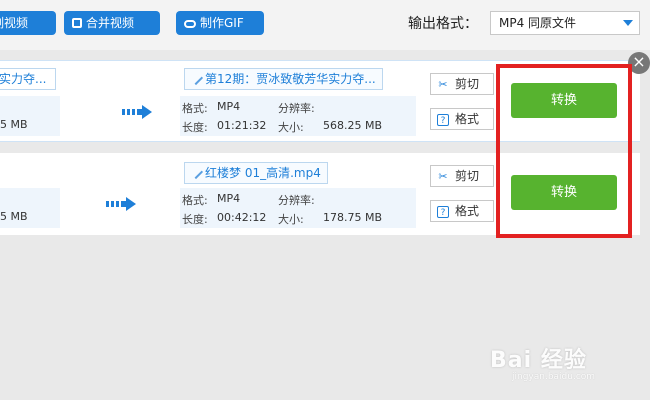 The image size is (650, 400). I want to click on output-filename-field: 红楼梦 01_高清.mp4, so click(256, 173).